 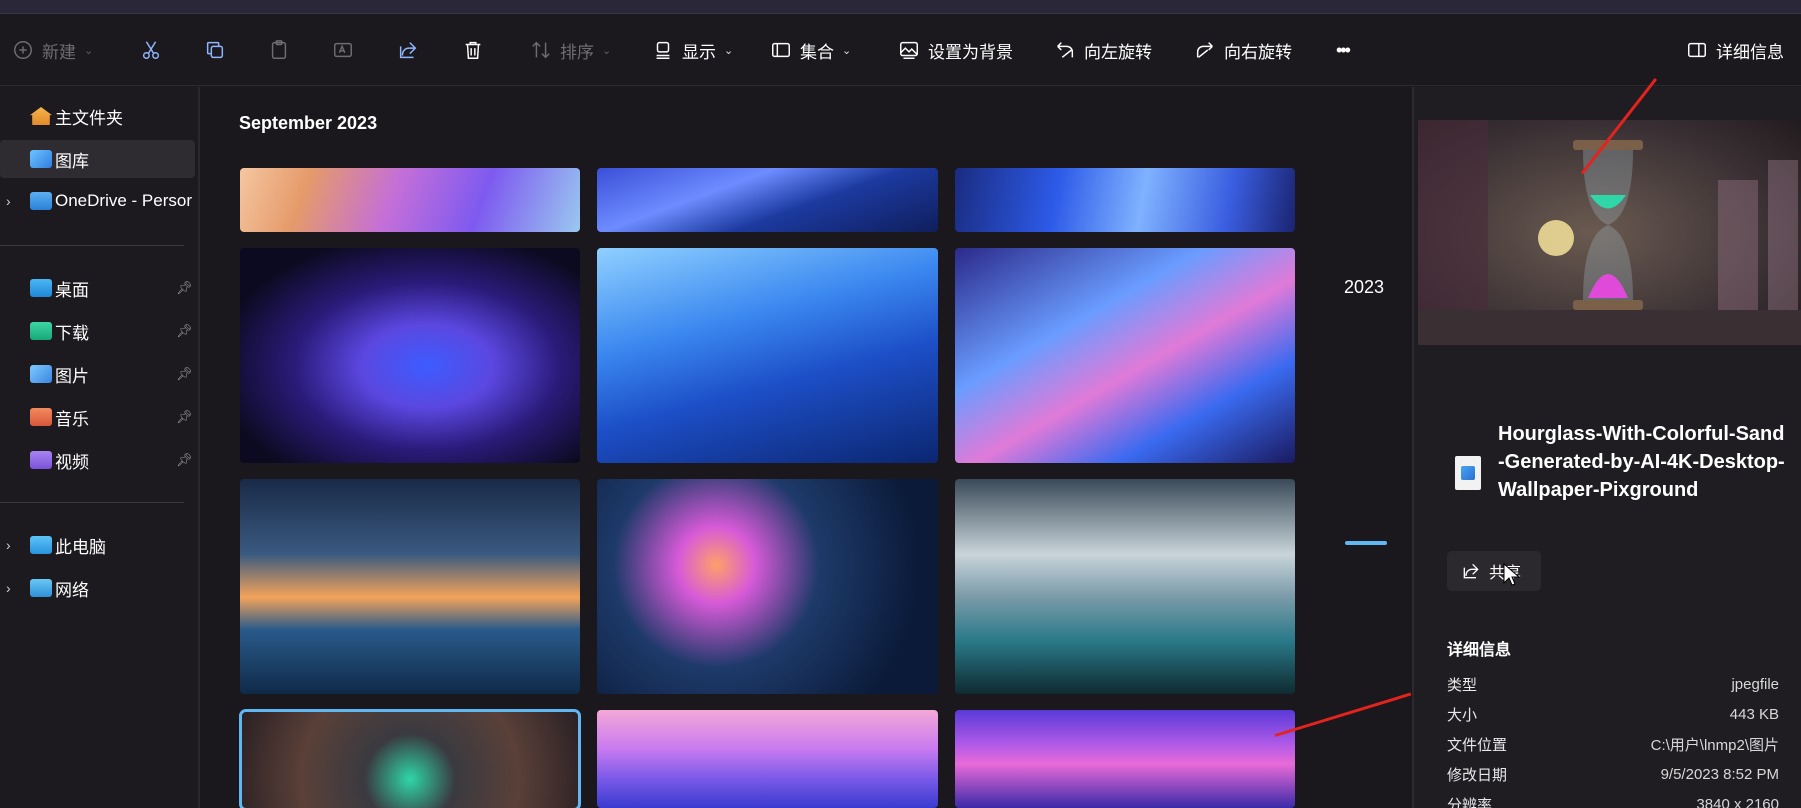 I want to click on rotate-right-button: 向右旋转, so click(x=1243, y=50).